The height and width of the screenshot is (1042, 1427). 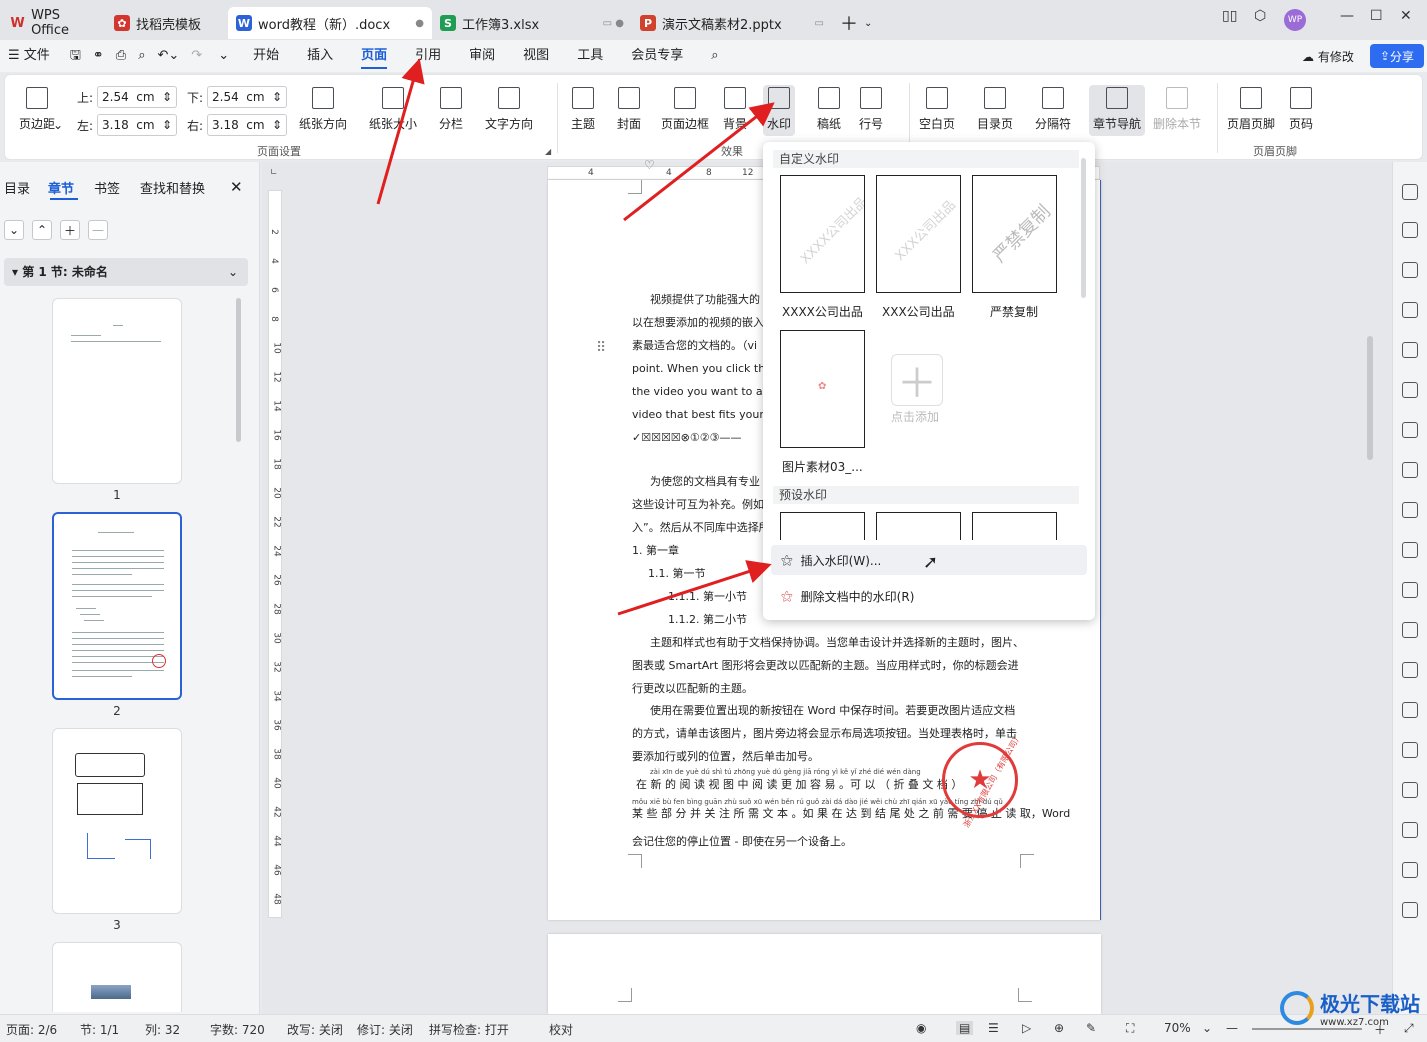 I want to click on zoom-out-icon: —, so click(x=1232, y=1028).